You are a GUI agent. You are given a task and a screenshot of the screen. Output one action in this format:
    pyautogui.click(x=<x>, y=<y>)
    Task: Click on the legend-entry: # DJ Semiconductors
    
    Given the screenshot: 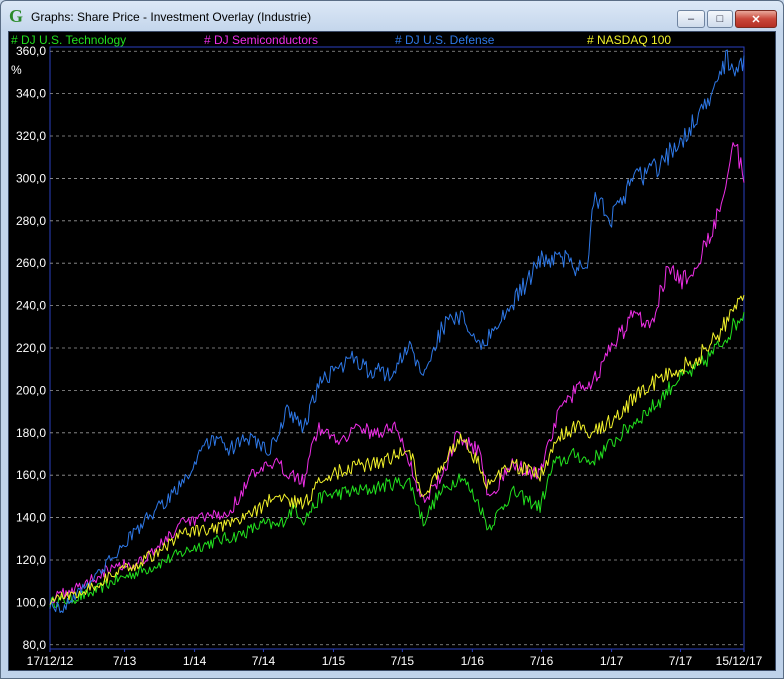 What is the action you would take?
    pyautogui.click(x=261, y=40)
    